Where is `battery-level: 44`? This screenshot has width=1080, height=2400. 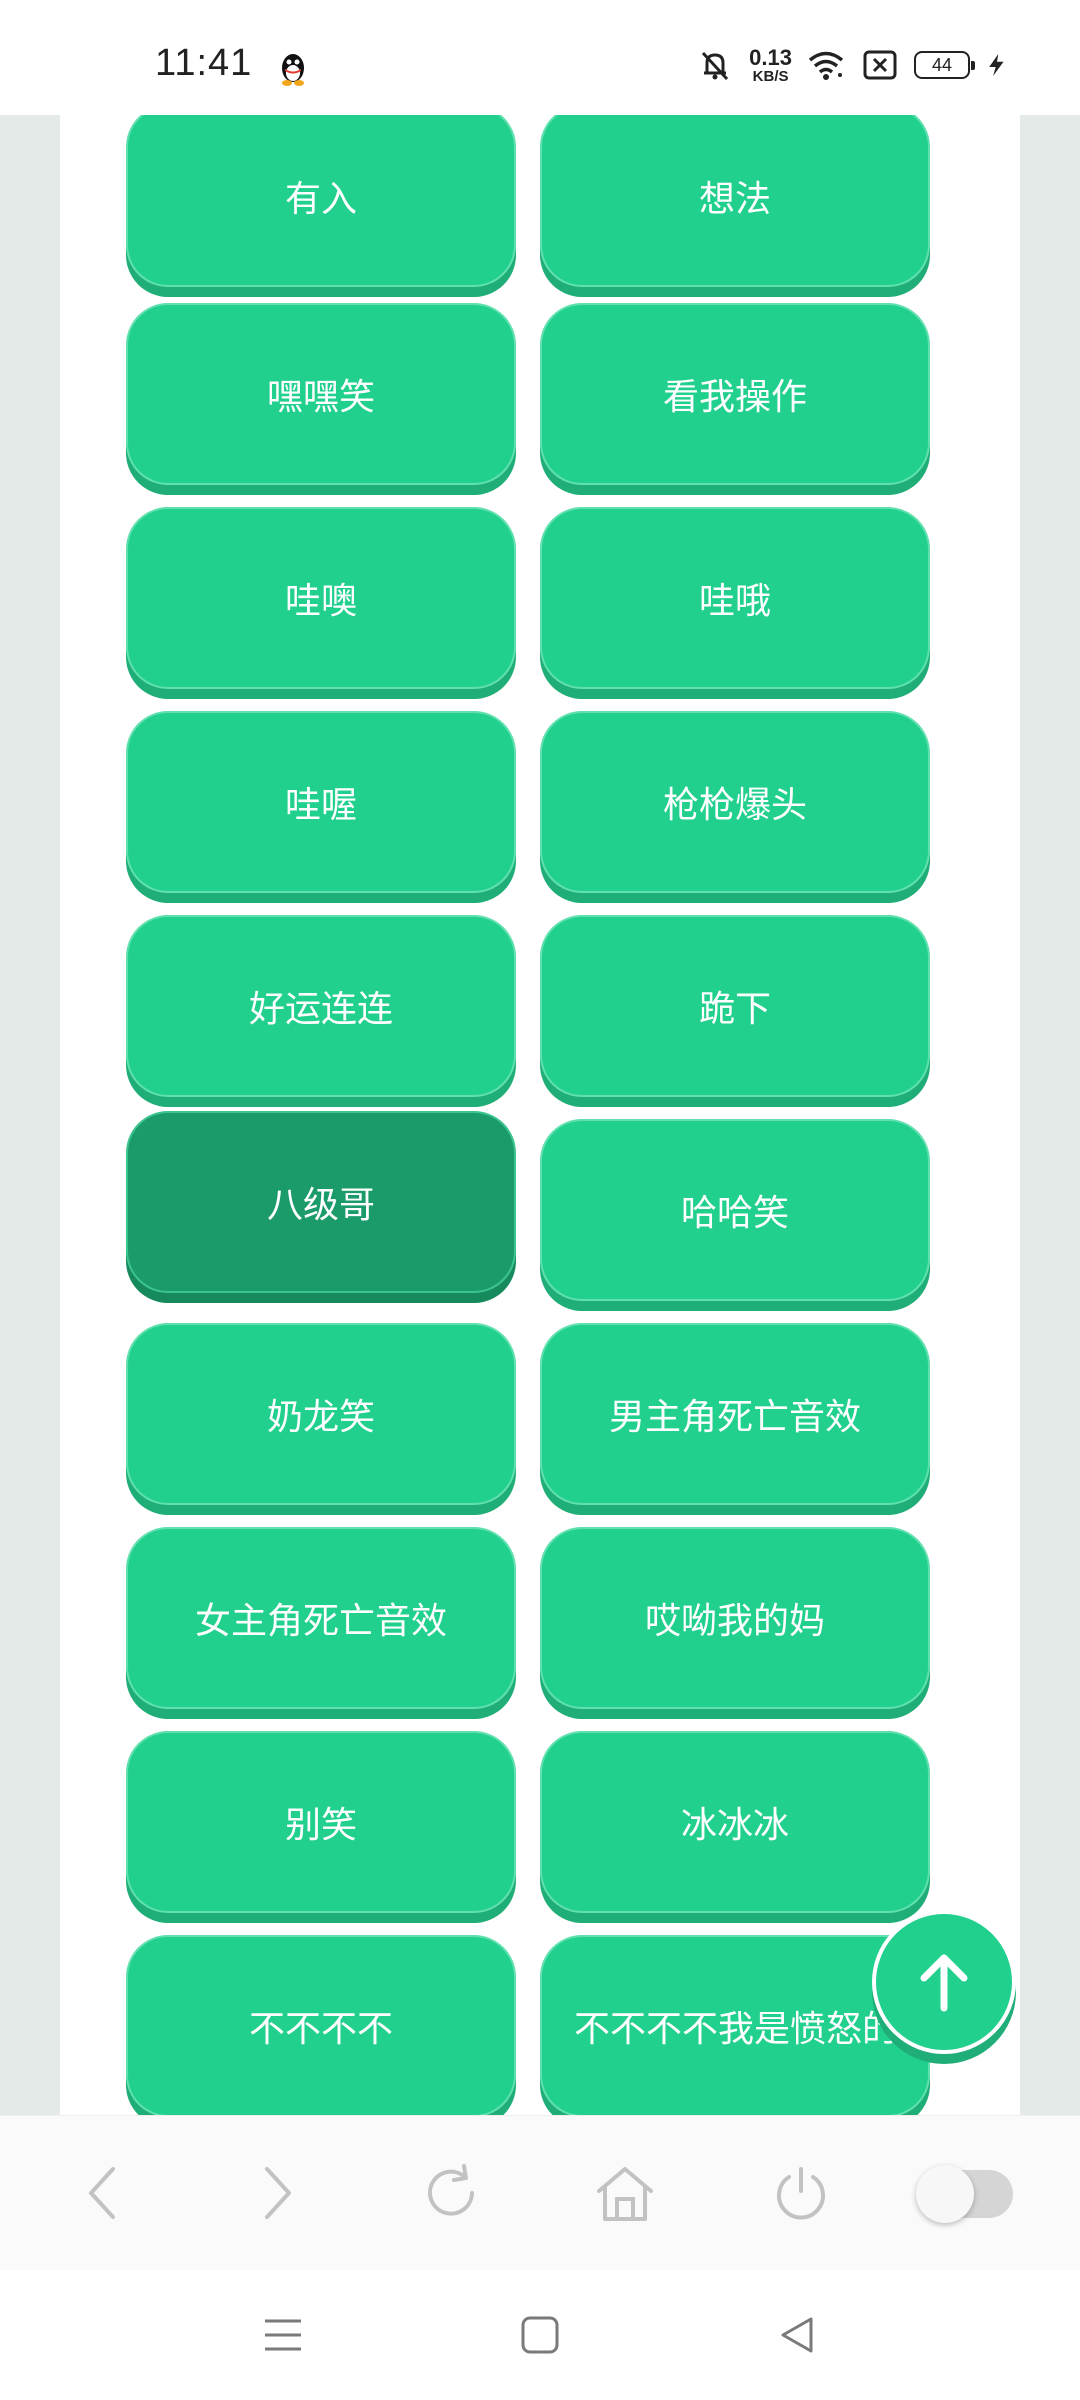 battery-level: 44 is located at coordinates (942, 64).